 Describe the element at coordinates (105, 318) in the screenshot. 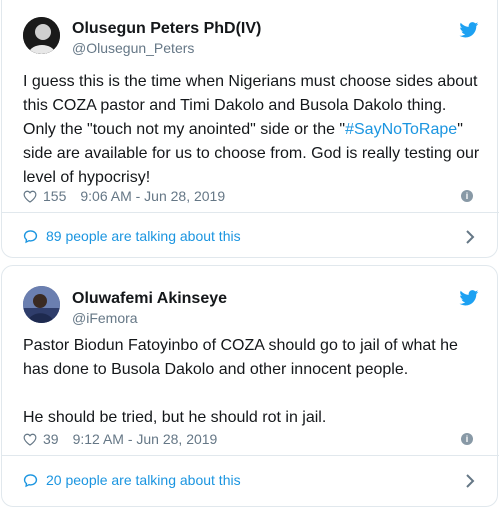

I see `author-handle: @iFemora` at that location.